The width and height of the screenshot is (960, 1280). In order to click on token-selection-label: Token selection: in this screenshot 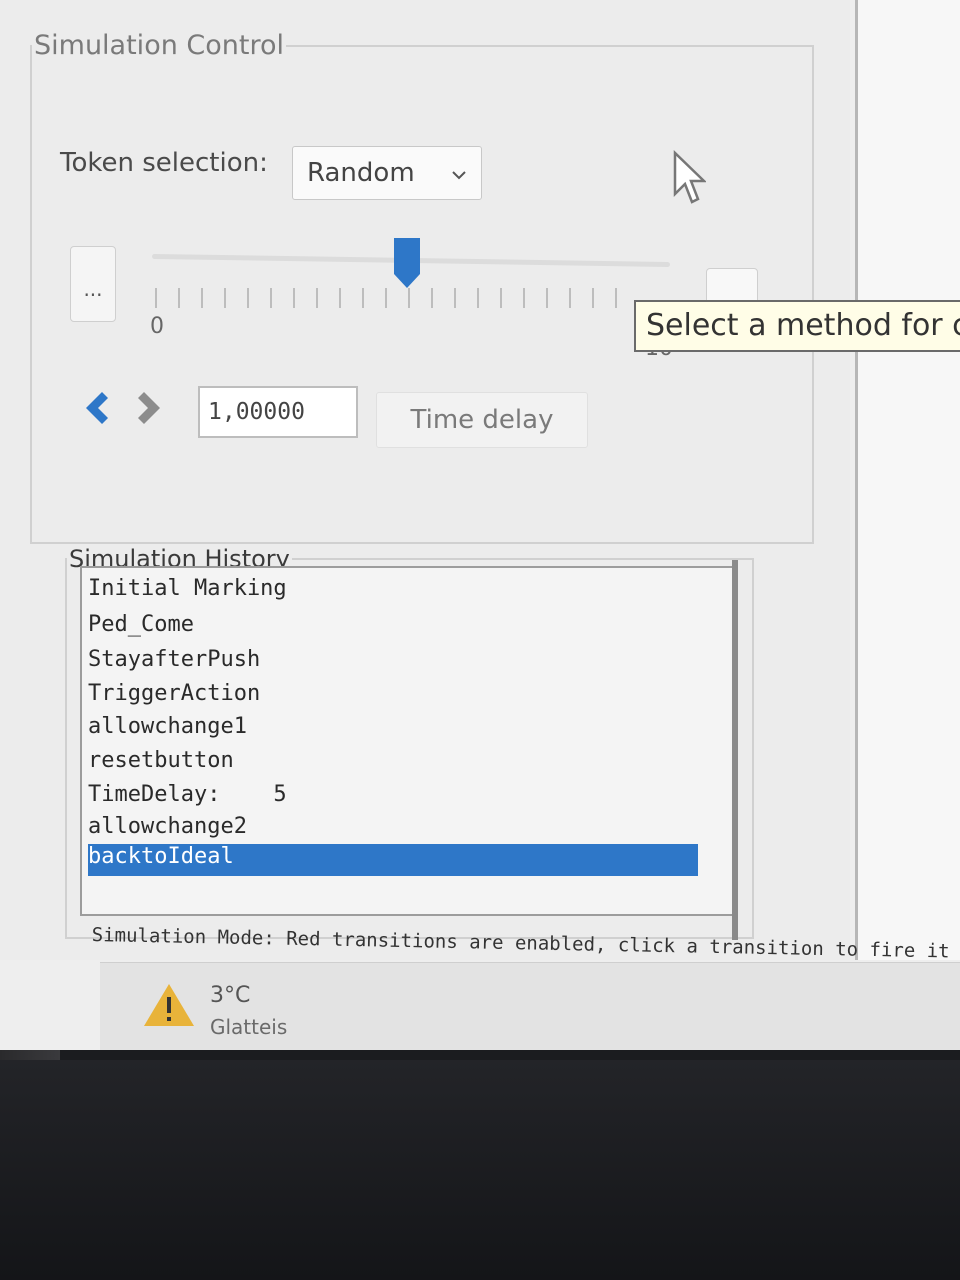, I will do `click(164, 163)`.